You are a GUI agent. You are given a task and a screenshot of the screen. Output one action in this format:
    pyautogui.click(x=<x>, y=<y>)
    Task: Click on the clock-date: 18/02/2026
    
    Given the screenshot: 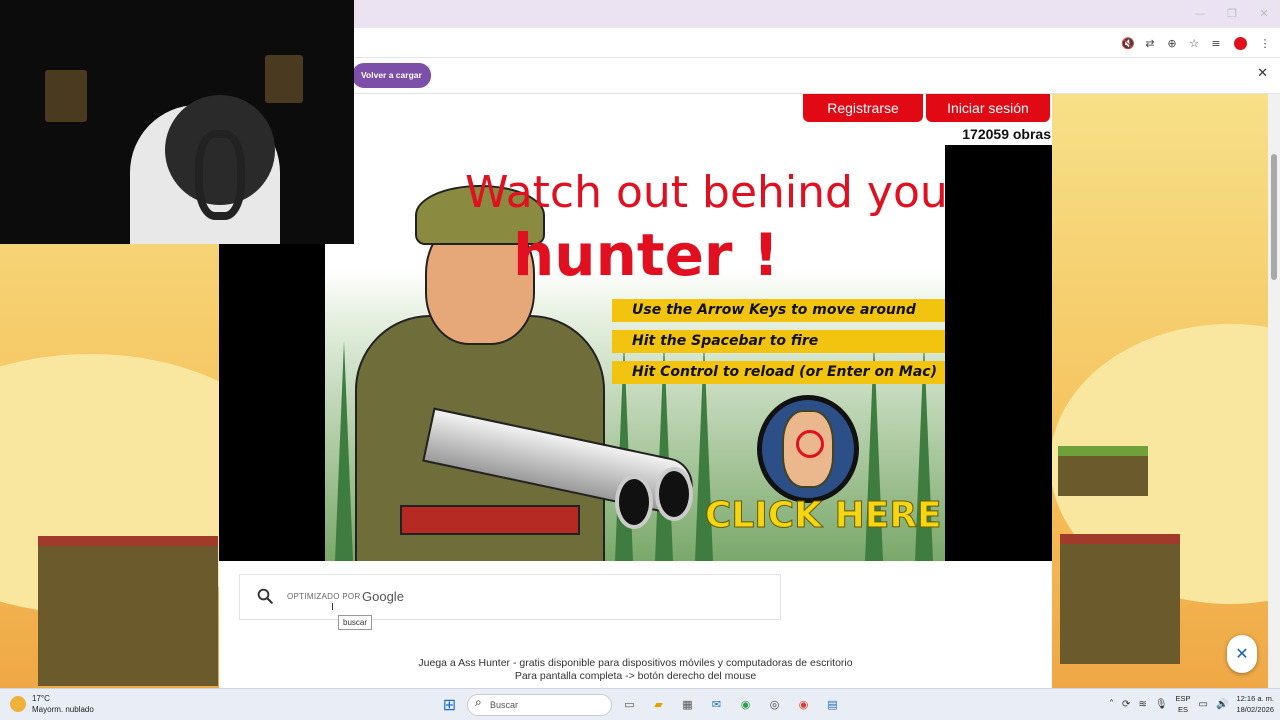 What is the action you would take?
    pyautogui.click(x=1255, y=709)
    